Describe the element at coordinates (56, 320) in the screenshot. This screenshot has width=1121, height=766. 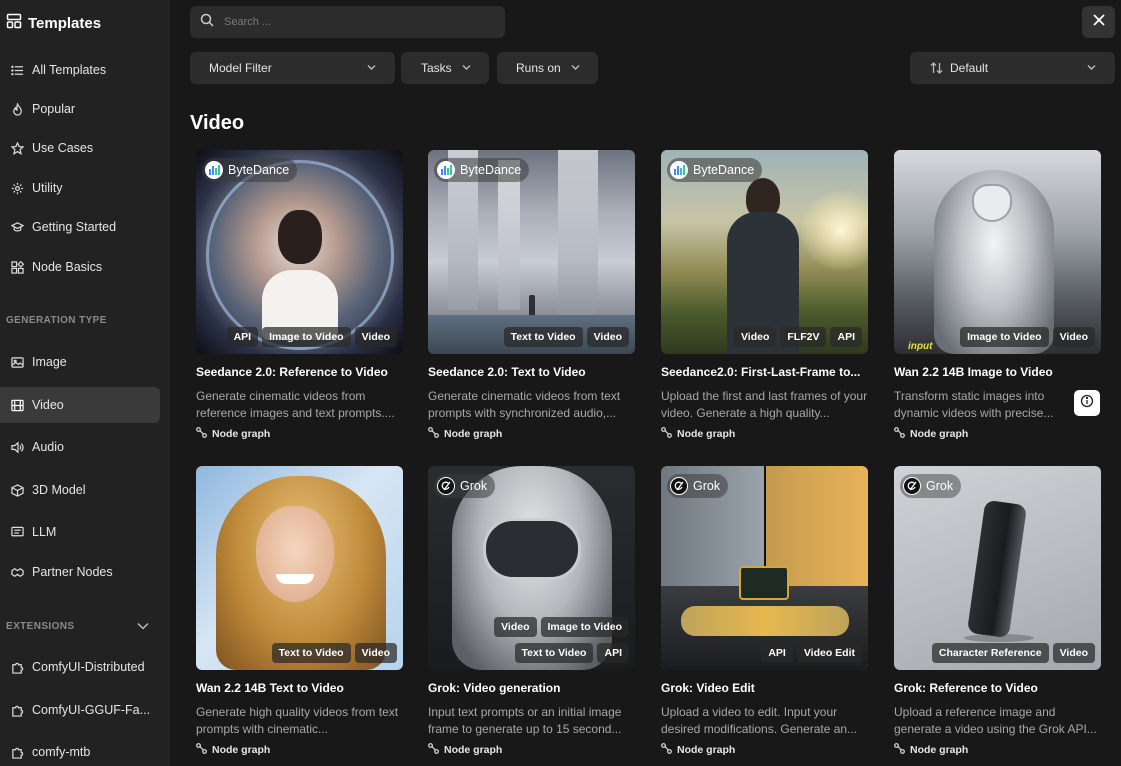
I see `generation-type-heading: GENERATION TYPE` at that location.